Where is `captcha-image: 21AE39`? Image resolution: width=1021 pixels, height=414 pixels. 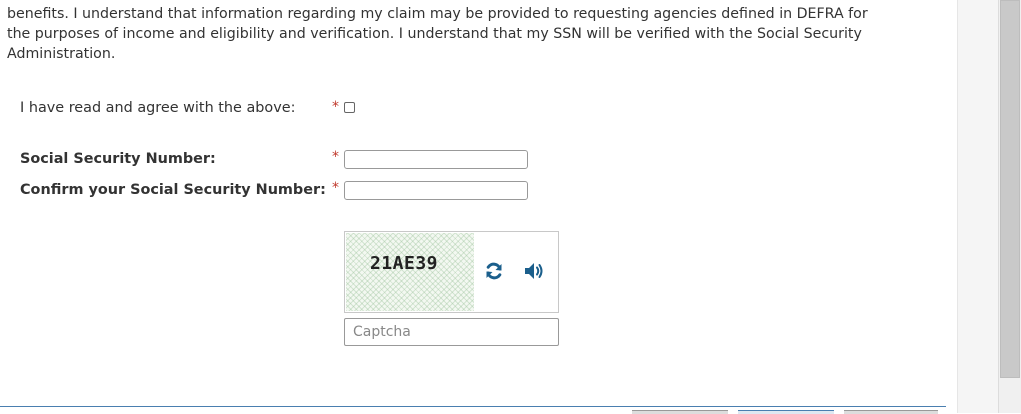
captcha-image: 21AE39 is located at coordinates (410, 272).